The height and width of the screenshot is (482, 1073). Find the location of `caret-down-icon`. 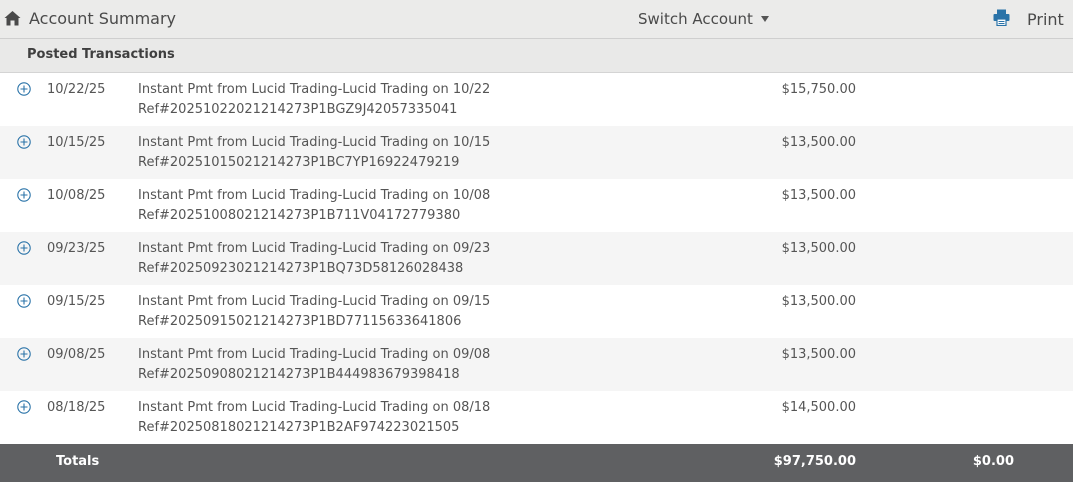

caret-down-icon is located at coordinates (764, 19).